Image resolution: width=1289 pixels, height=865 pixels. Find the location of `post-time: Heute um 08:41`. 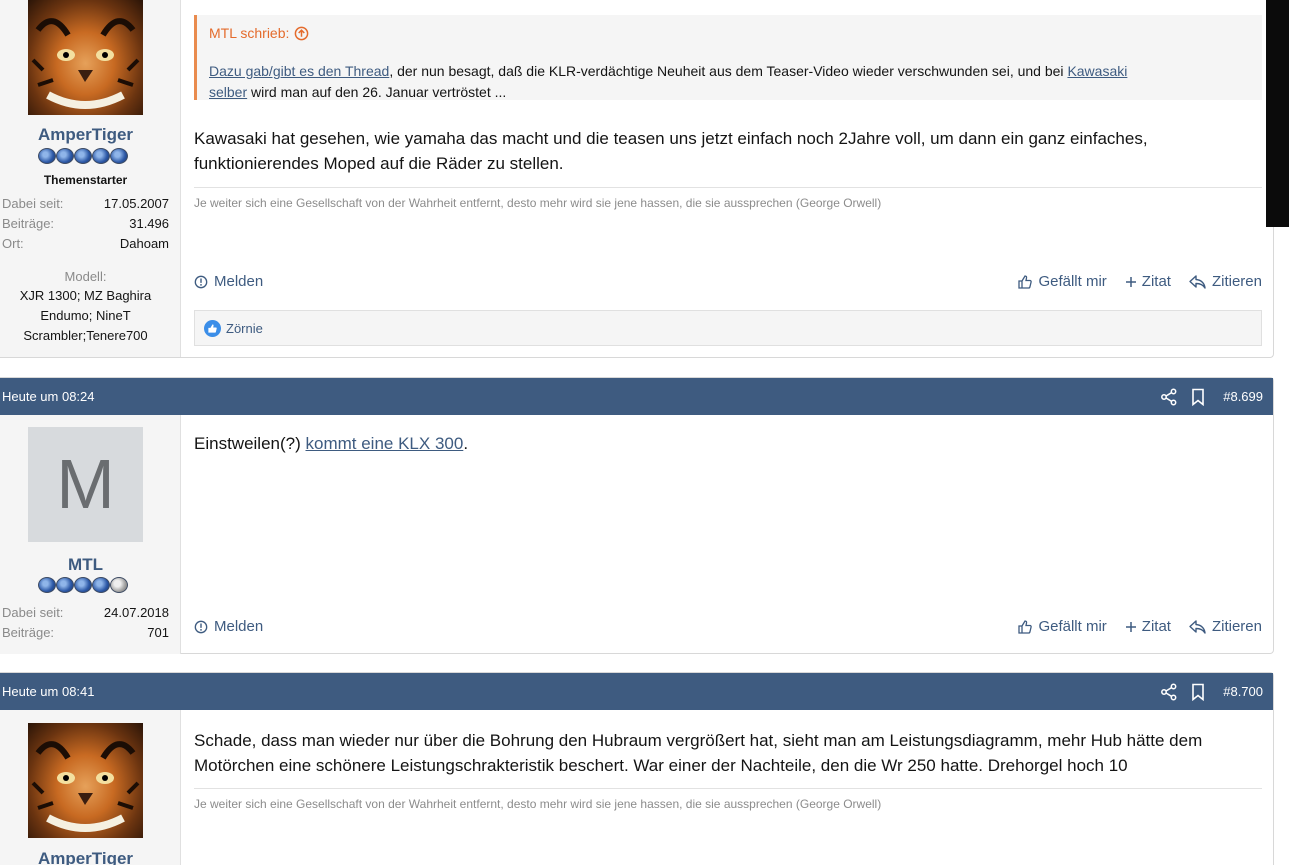

post-time: Heute um 08:41 is located at coordinates (48, 691).